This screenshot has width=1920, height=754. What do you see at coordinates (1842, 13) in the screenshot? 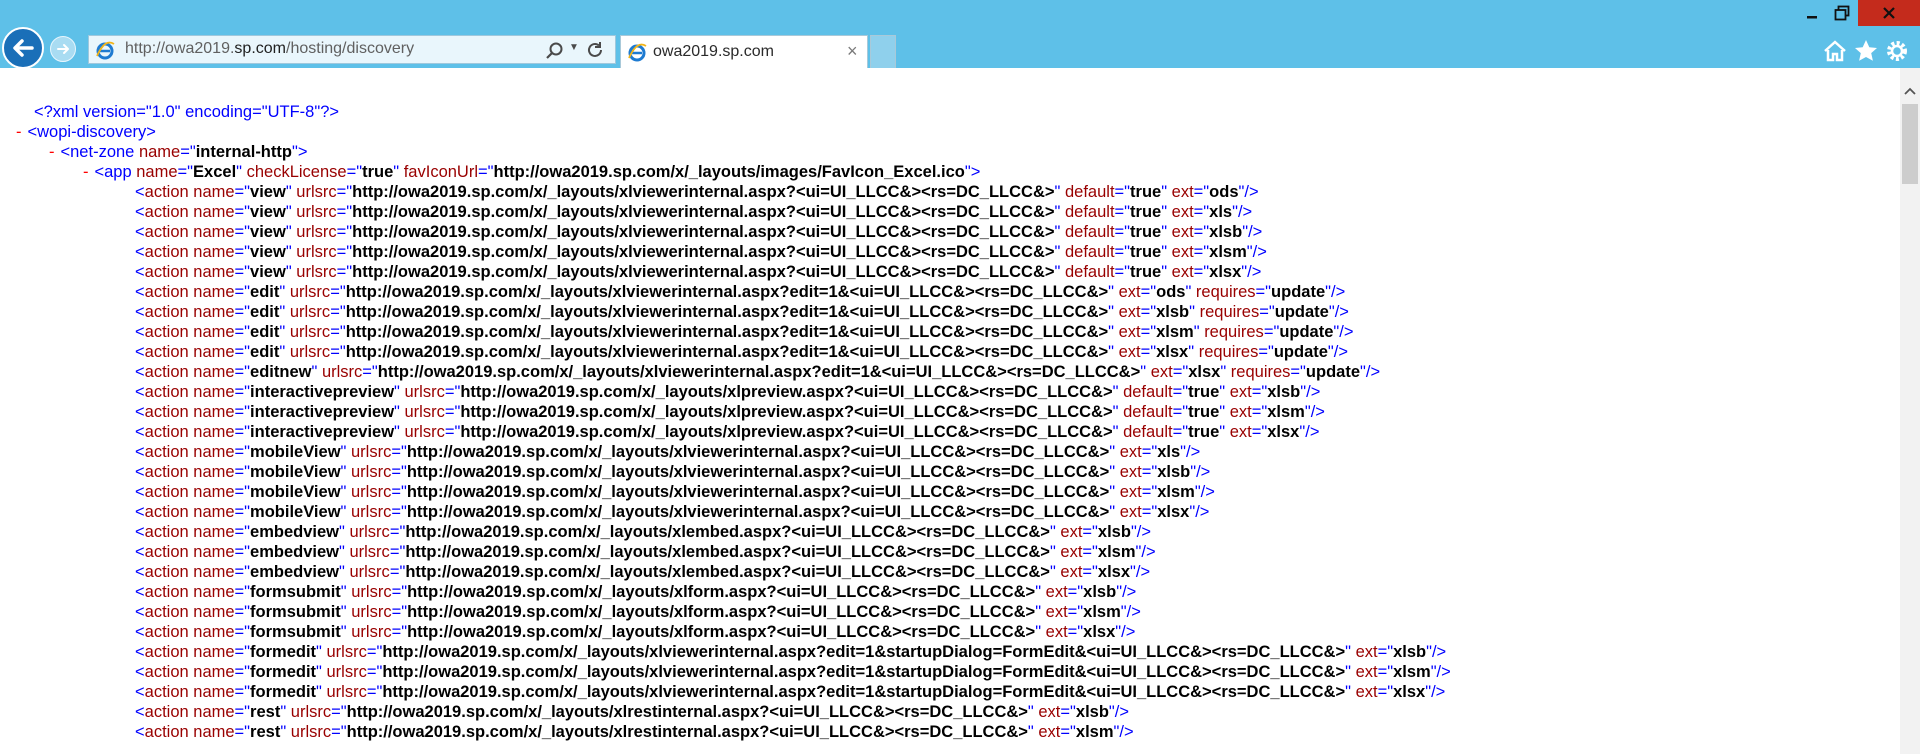
I see `restore-button` at bounding box center [1842, 13].